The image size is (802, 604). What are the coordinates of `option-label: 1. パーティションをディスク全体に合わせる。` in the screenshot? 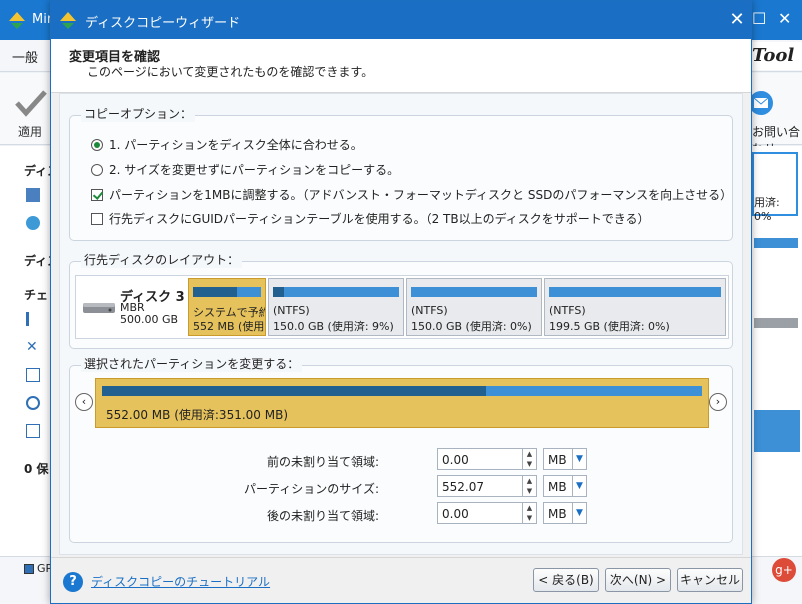 It's located at (236, 145).